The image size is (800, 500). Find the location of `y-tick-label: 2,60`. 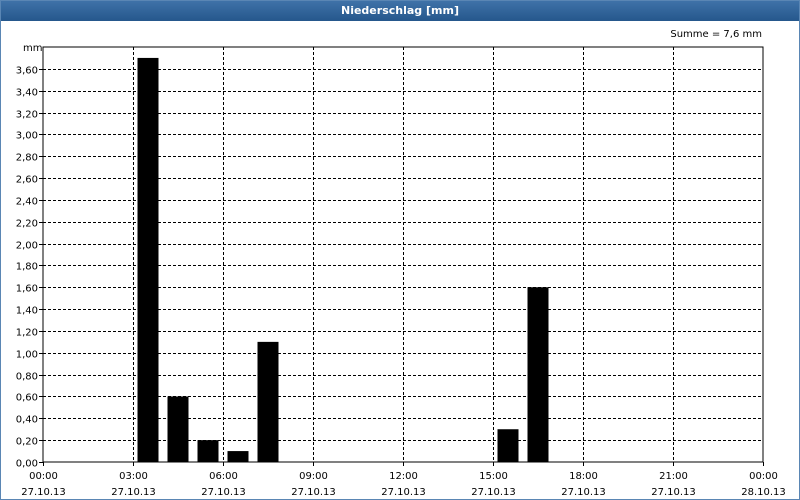

y-tick-label: 2,60 is located at coordinates (27, 180).